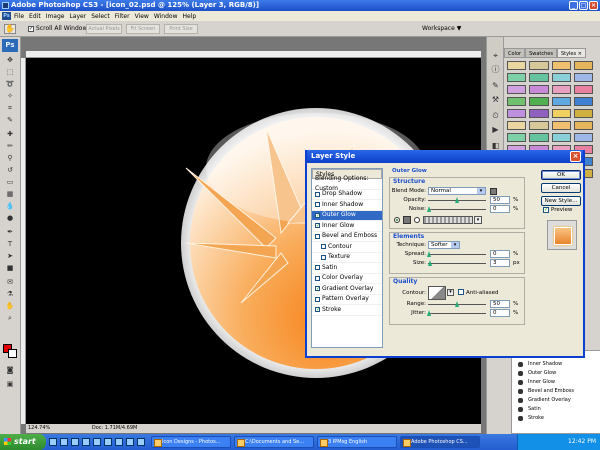 The height and width of the screenshot is (450, 600). What do you see at coordinates (347, 215) in the screenshot?
I see `style-item: ✓ Outer Glow` at bounding box center [347, 215].